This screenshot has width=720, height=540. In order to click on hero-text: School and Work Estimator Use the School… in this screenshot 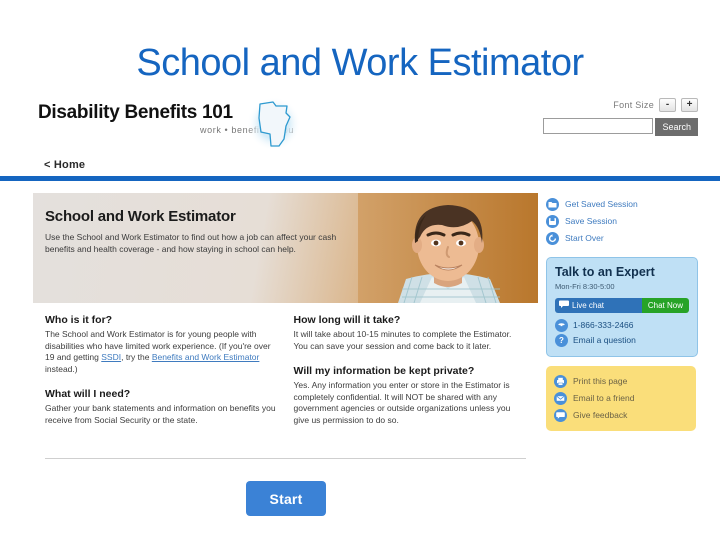, I will do `click(195, 231)`.